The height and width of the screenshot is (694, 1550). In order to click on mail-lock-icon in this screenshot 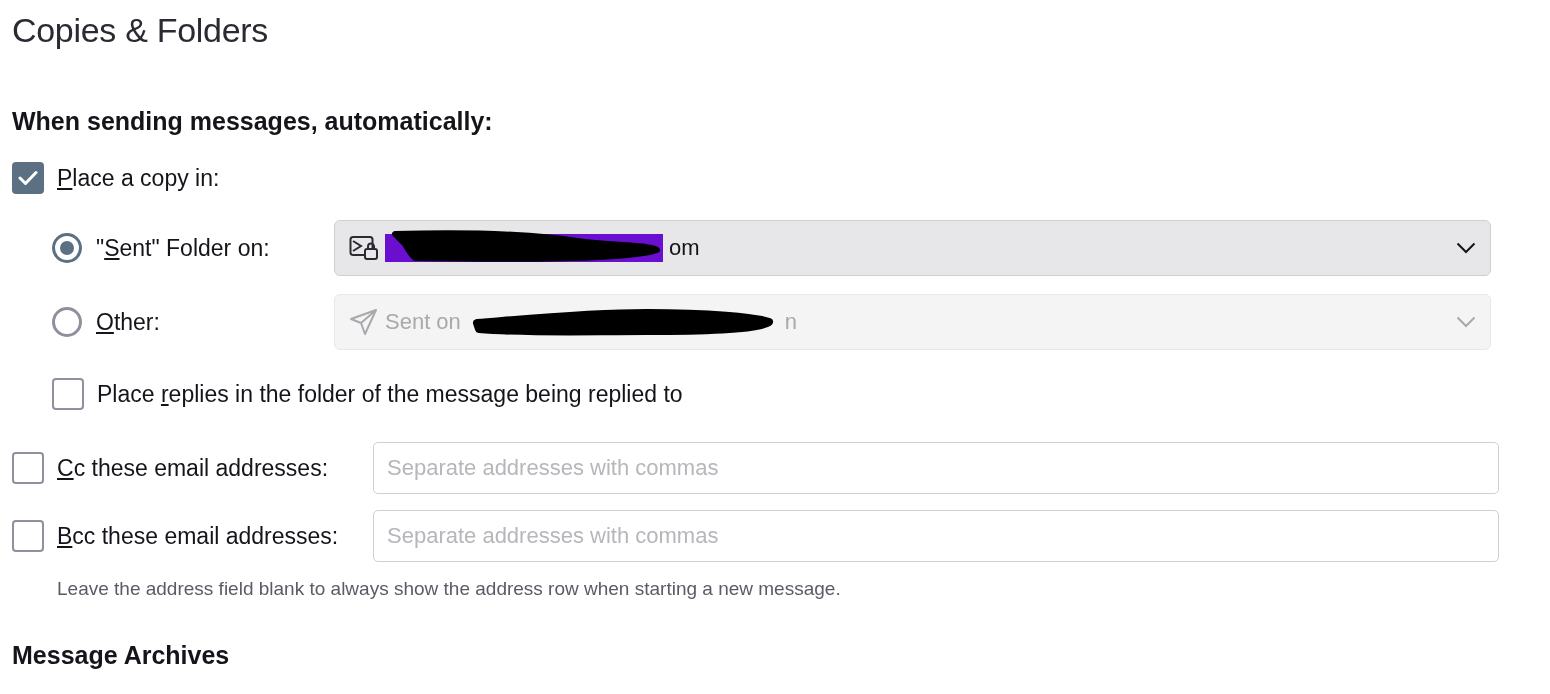, I will do `click(364, 248)`.